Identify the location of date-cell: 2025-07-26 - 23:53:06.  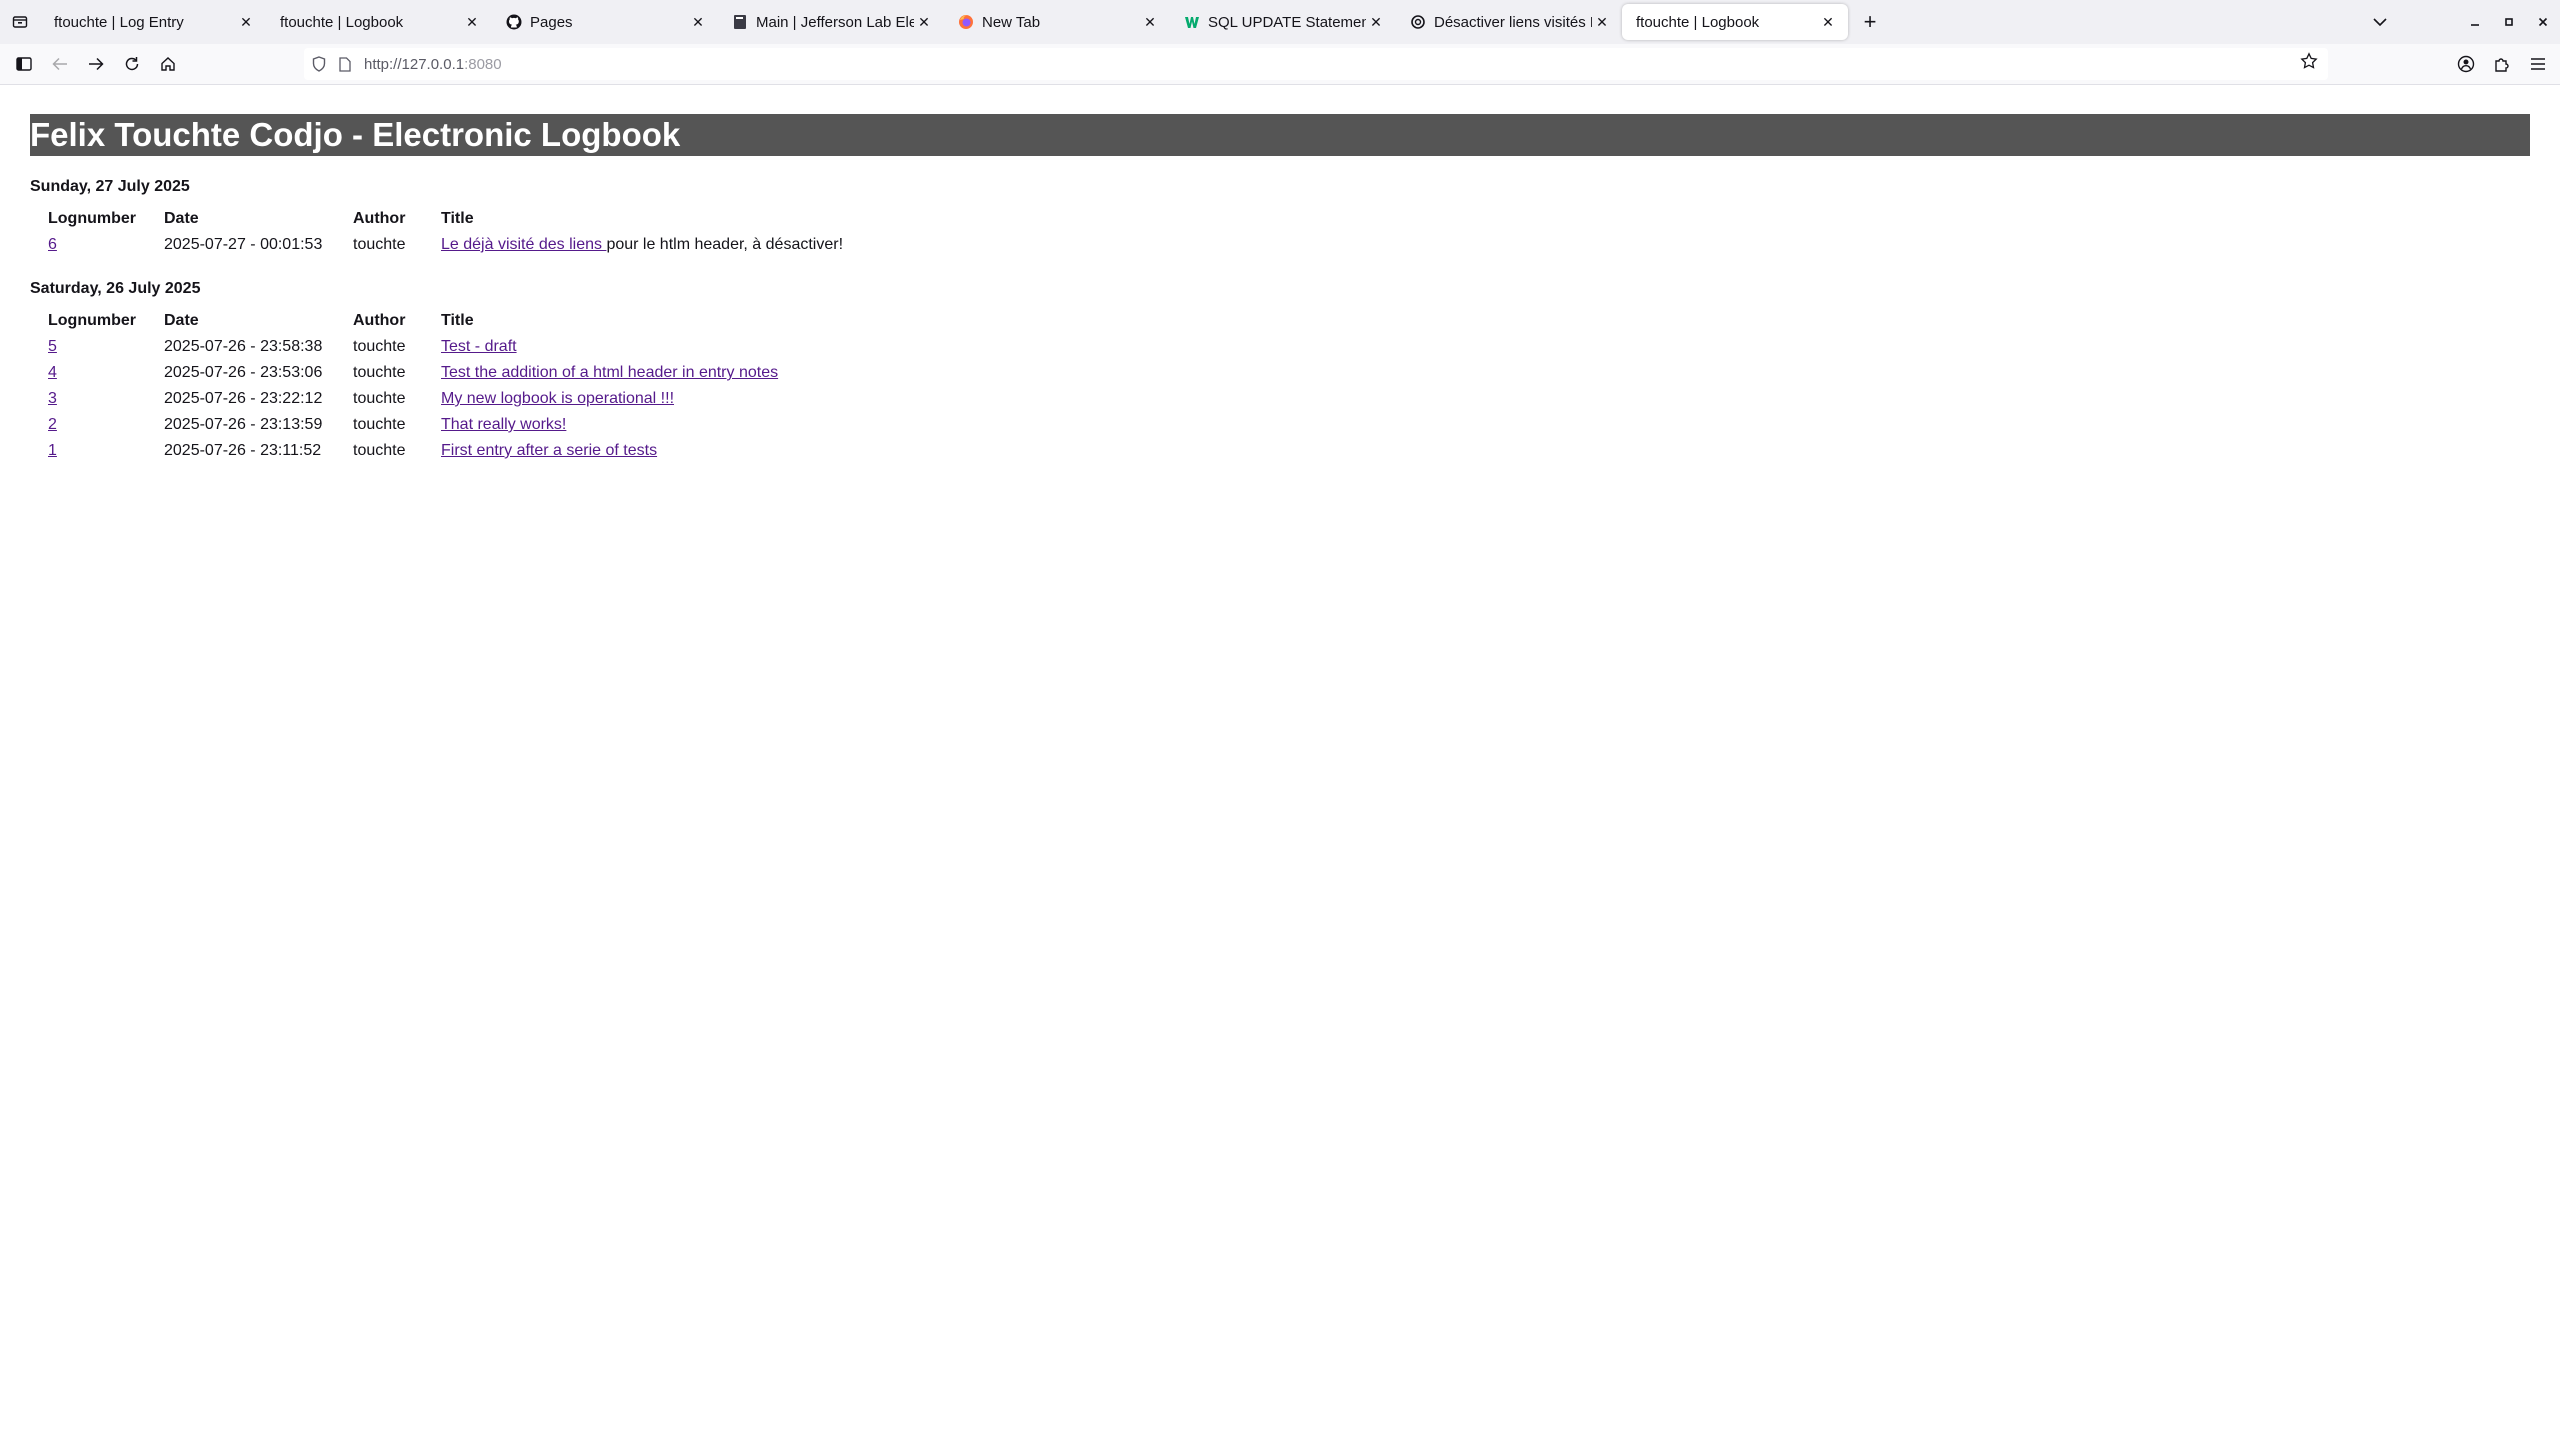
(243, 372).